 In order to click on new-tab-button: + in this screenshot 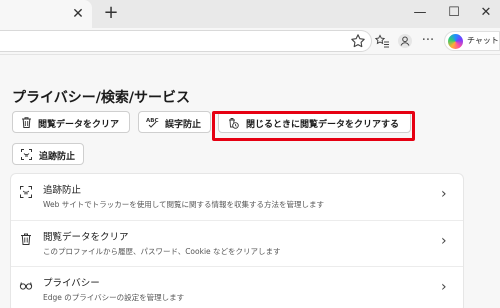, I will do `click(111, 13)`.